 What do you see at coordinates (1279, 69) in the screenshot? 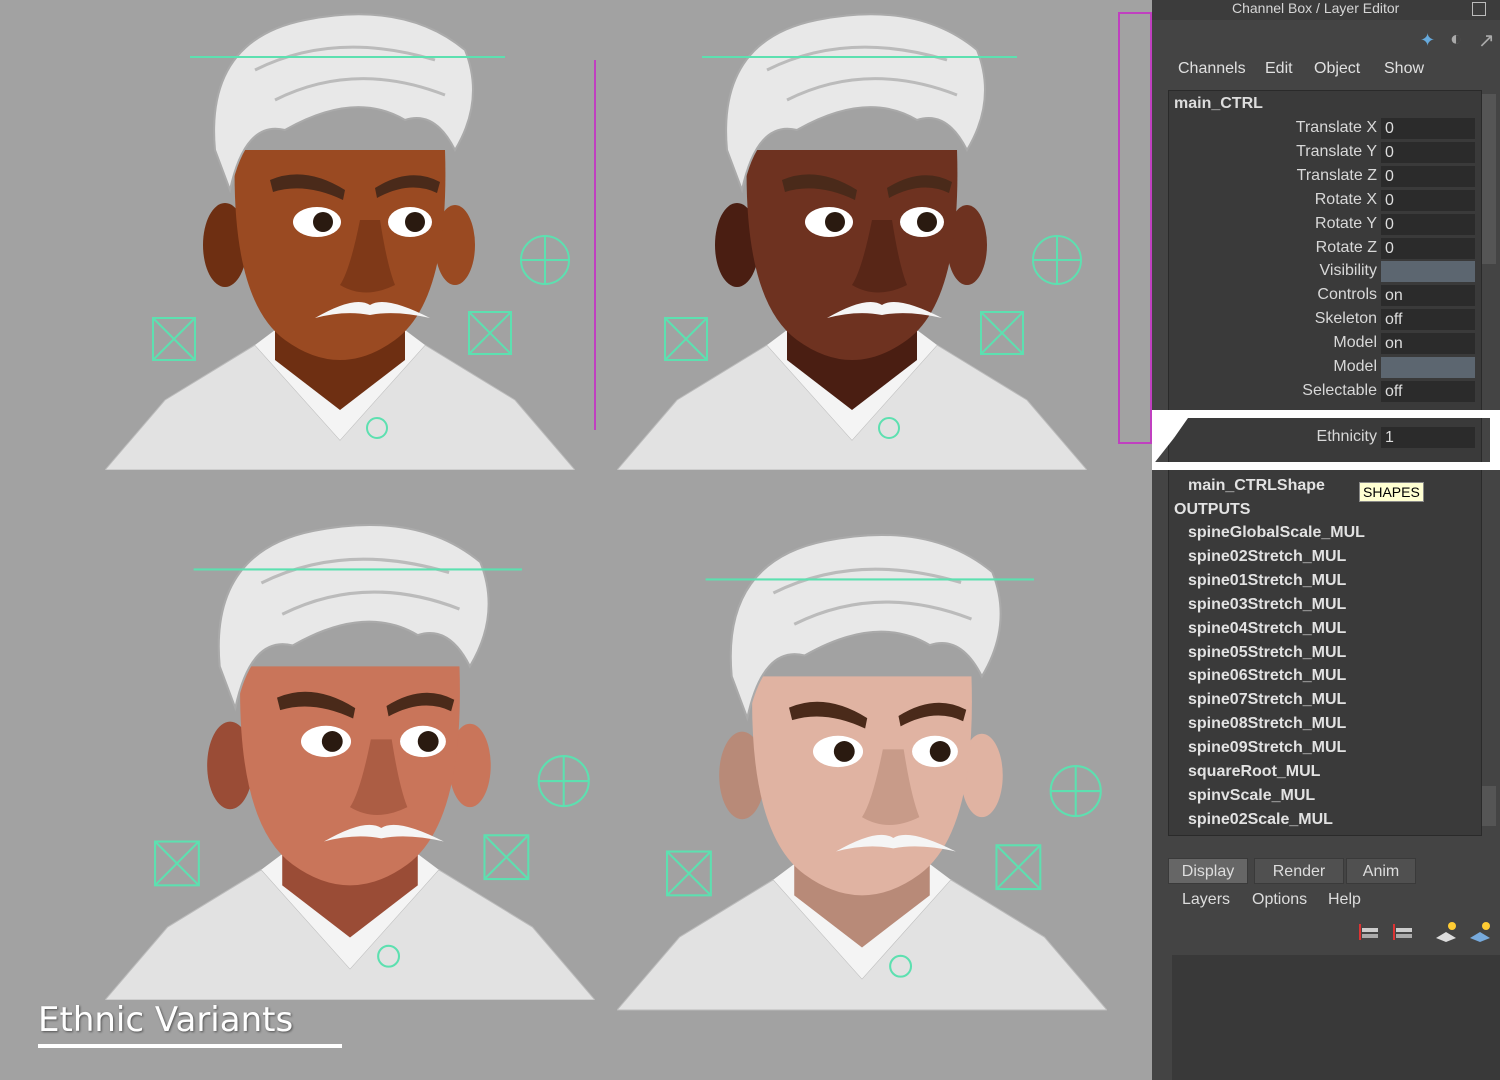
I see `menu-edit: Edit` at bounding box center [1279, 69].